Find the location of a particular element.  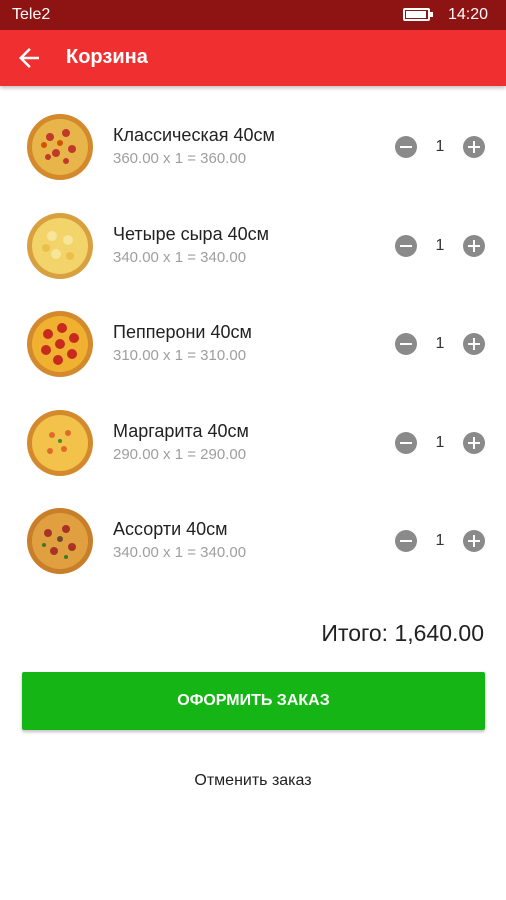

place-order-button: ОФОРМИТЬ ЗАКАЗ is located at coordinates (253, 701).